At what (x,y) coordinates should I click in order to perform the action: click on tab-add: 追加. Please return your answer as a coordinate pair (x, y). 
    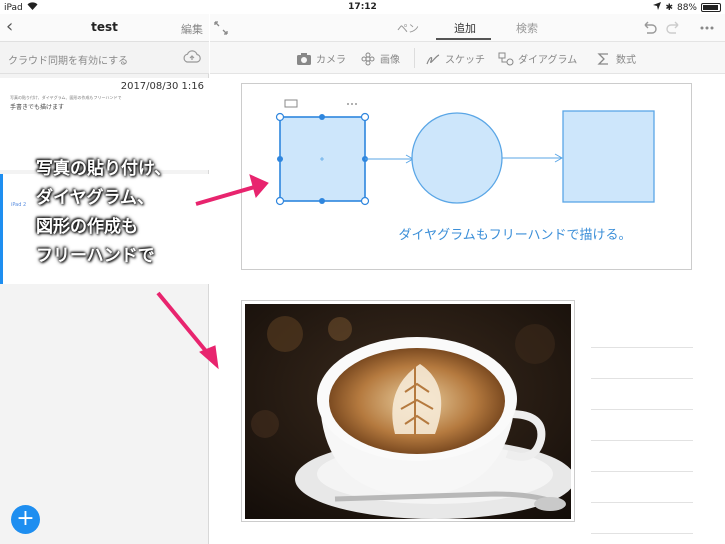
    Looking at the image, I should click on (465, 28).